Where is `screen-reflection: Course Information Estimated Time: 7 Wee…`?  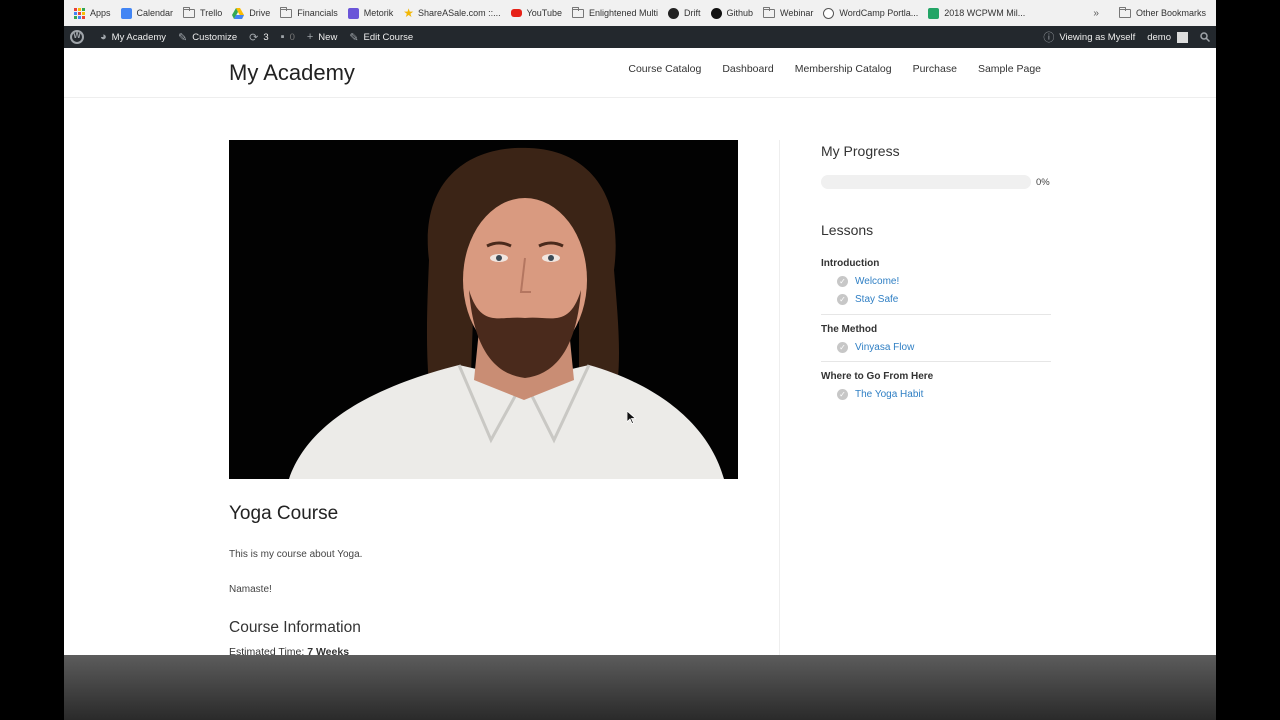 screen-reflection: Course Information Estimated Time: 7 Wee… is located at coordinates (640, 687).